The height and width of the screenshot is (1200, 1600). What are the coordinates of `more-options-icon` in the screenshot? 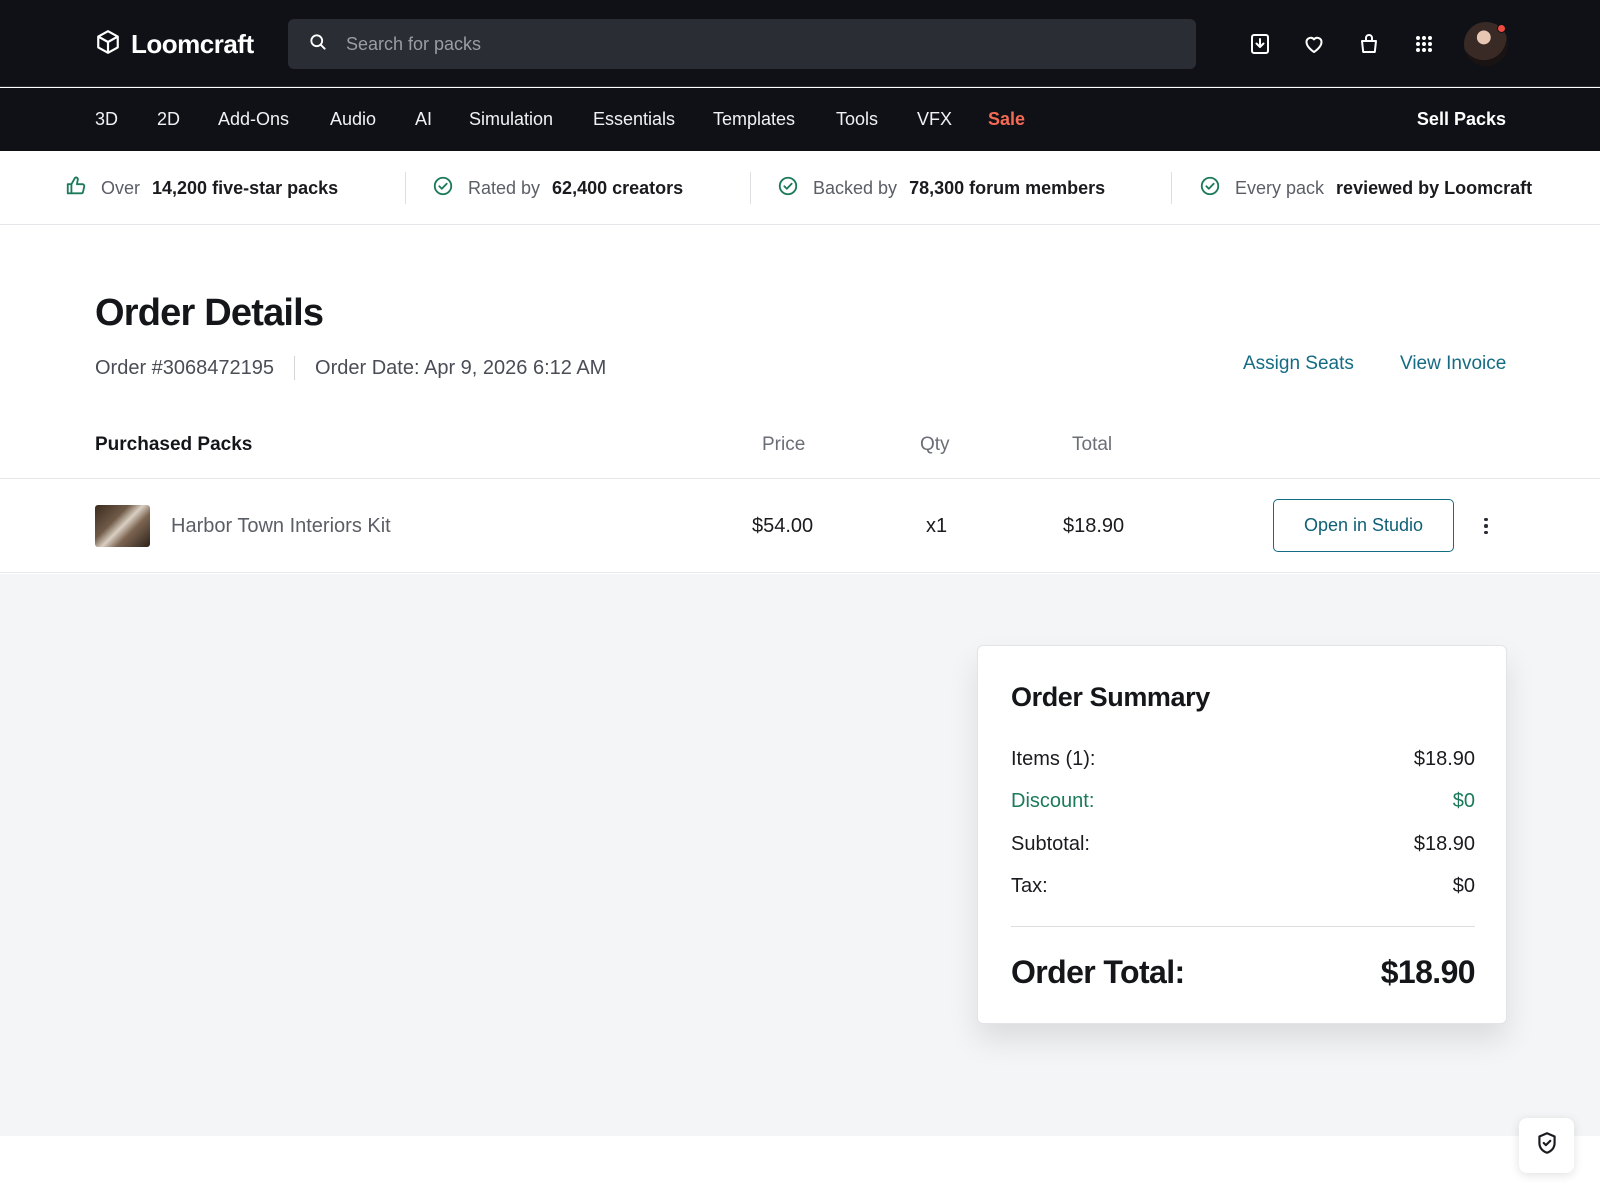 It's located at (1486, 526).